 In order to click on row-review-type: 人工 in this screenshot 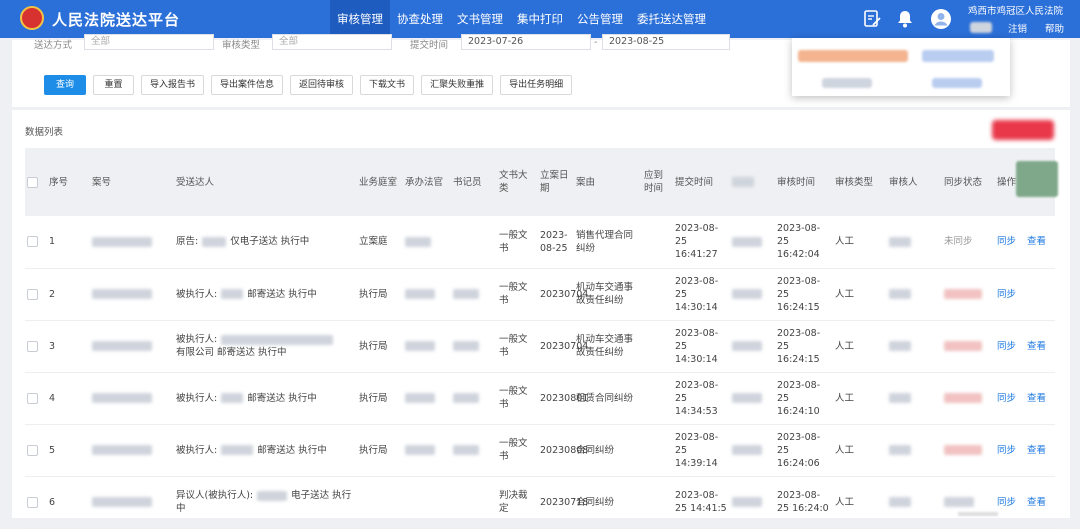, I will do `click(860, 294)`.